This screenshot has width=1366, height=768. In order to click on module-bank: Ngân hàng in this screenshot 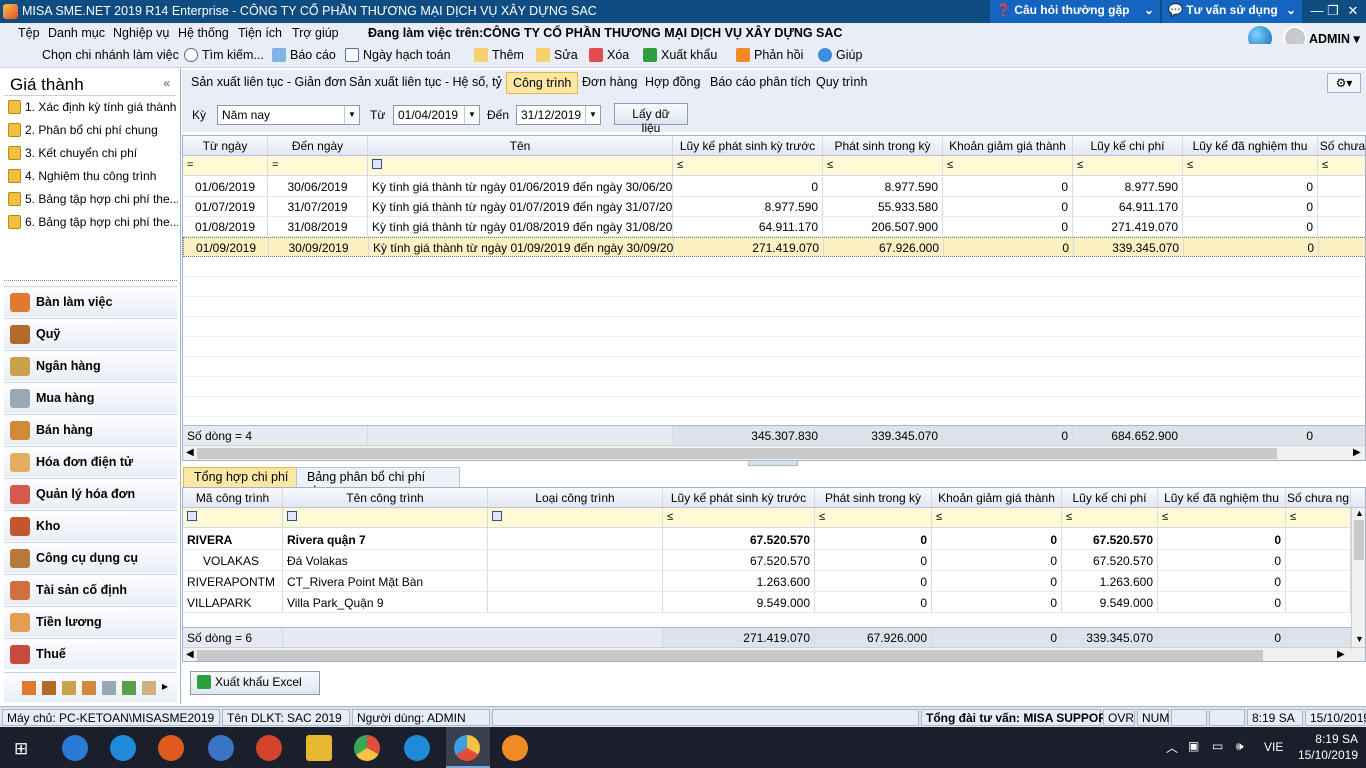, I will do `click(90, 365)`.